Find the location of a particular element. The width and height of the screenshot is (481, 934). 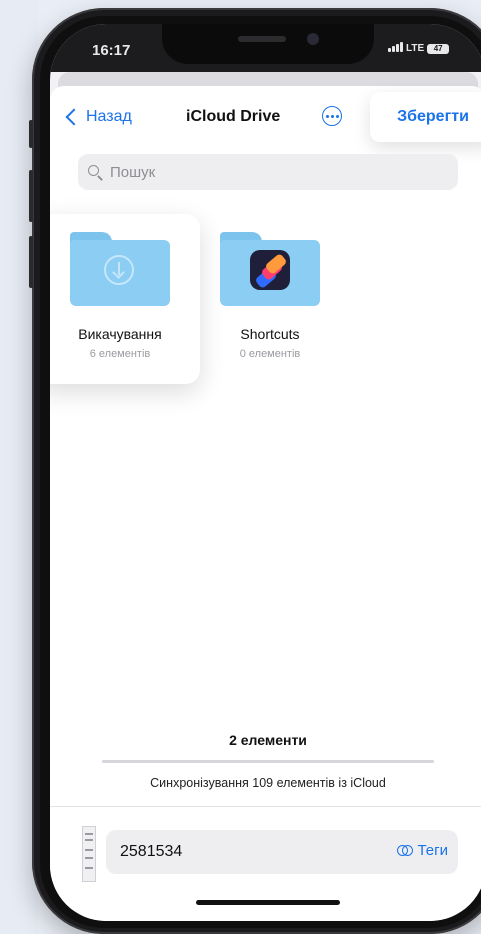

status-bar: 16:17 LTE 47 is located at coordinates (265, 48).